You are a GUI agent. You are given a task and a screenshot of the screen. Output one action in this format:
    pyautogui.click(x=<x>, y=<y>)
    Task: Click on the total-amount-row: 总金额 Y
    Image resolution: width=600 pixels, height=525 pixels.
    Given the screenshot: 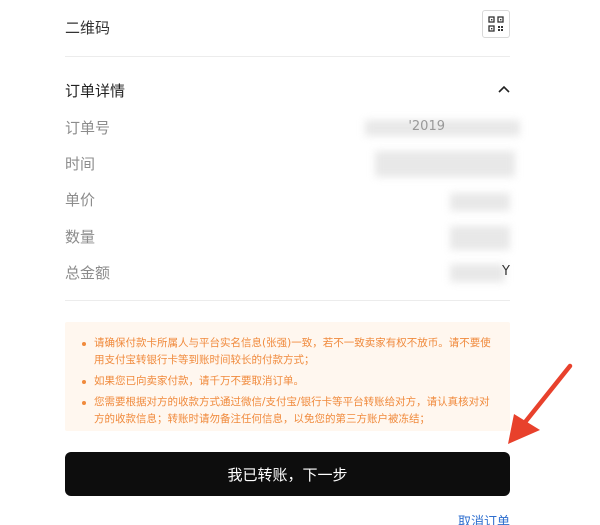 What is the action you would take?
    pyautogui.click(x=287, y=273)
    